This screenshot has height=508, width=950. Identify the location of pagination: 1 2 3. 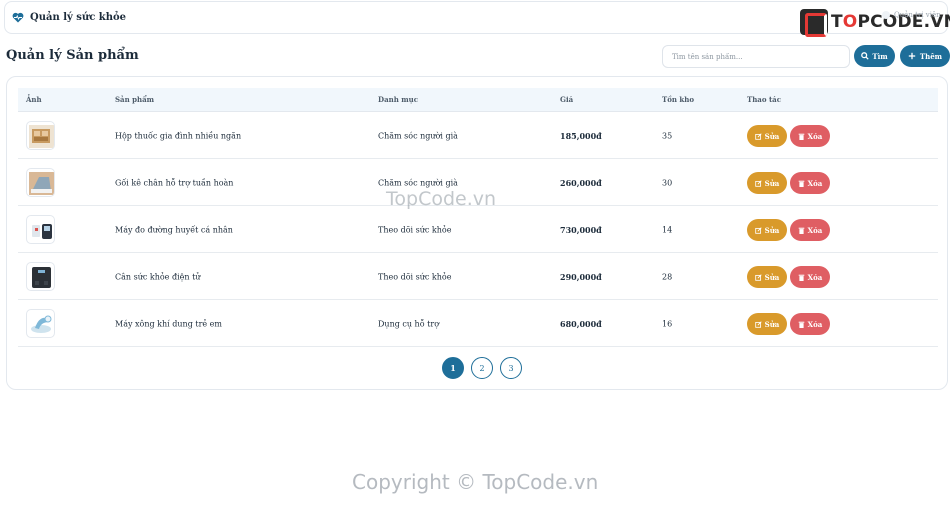
(482, 368).